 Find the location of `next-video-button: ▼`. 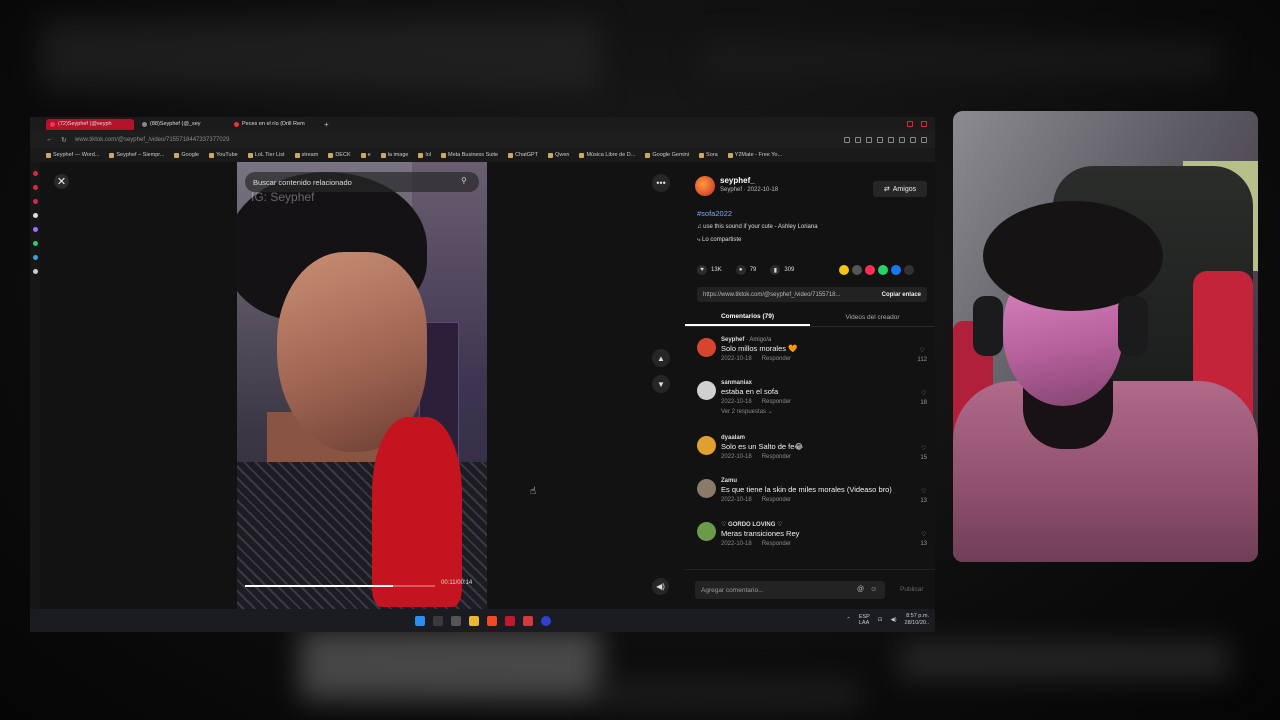

next-video-button: ▼ is located at coordinates (661, 384).